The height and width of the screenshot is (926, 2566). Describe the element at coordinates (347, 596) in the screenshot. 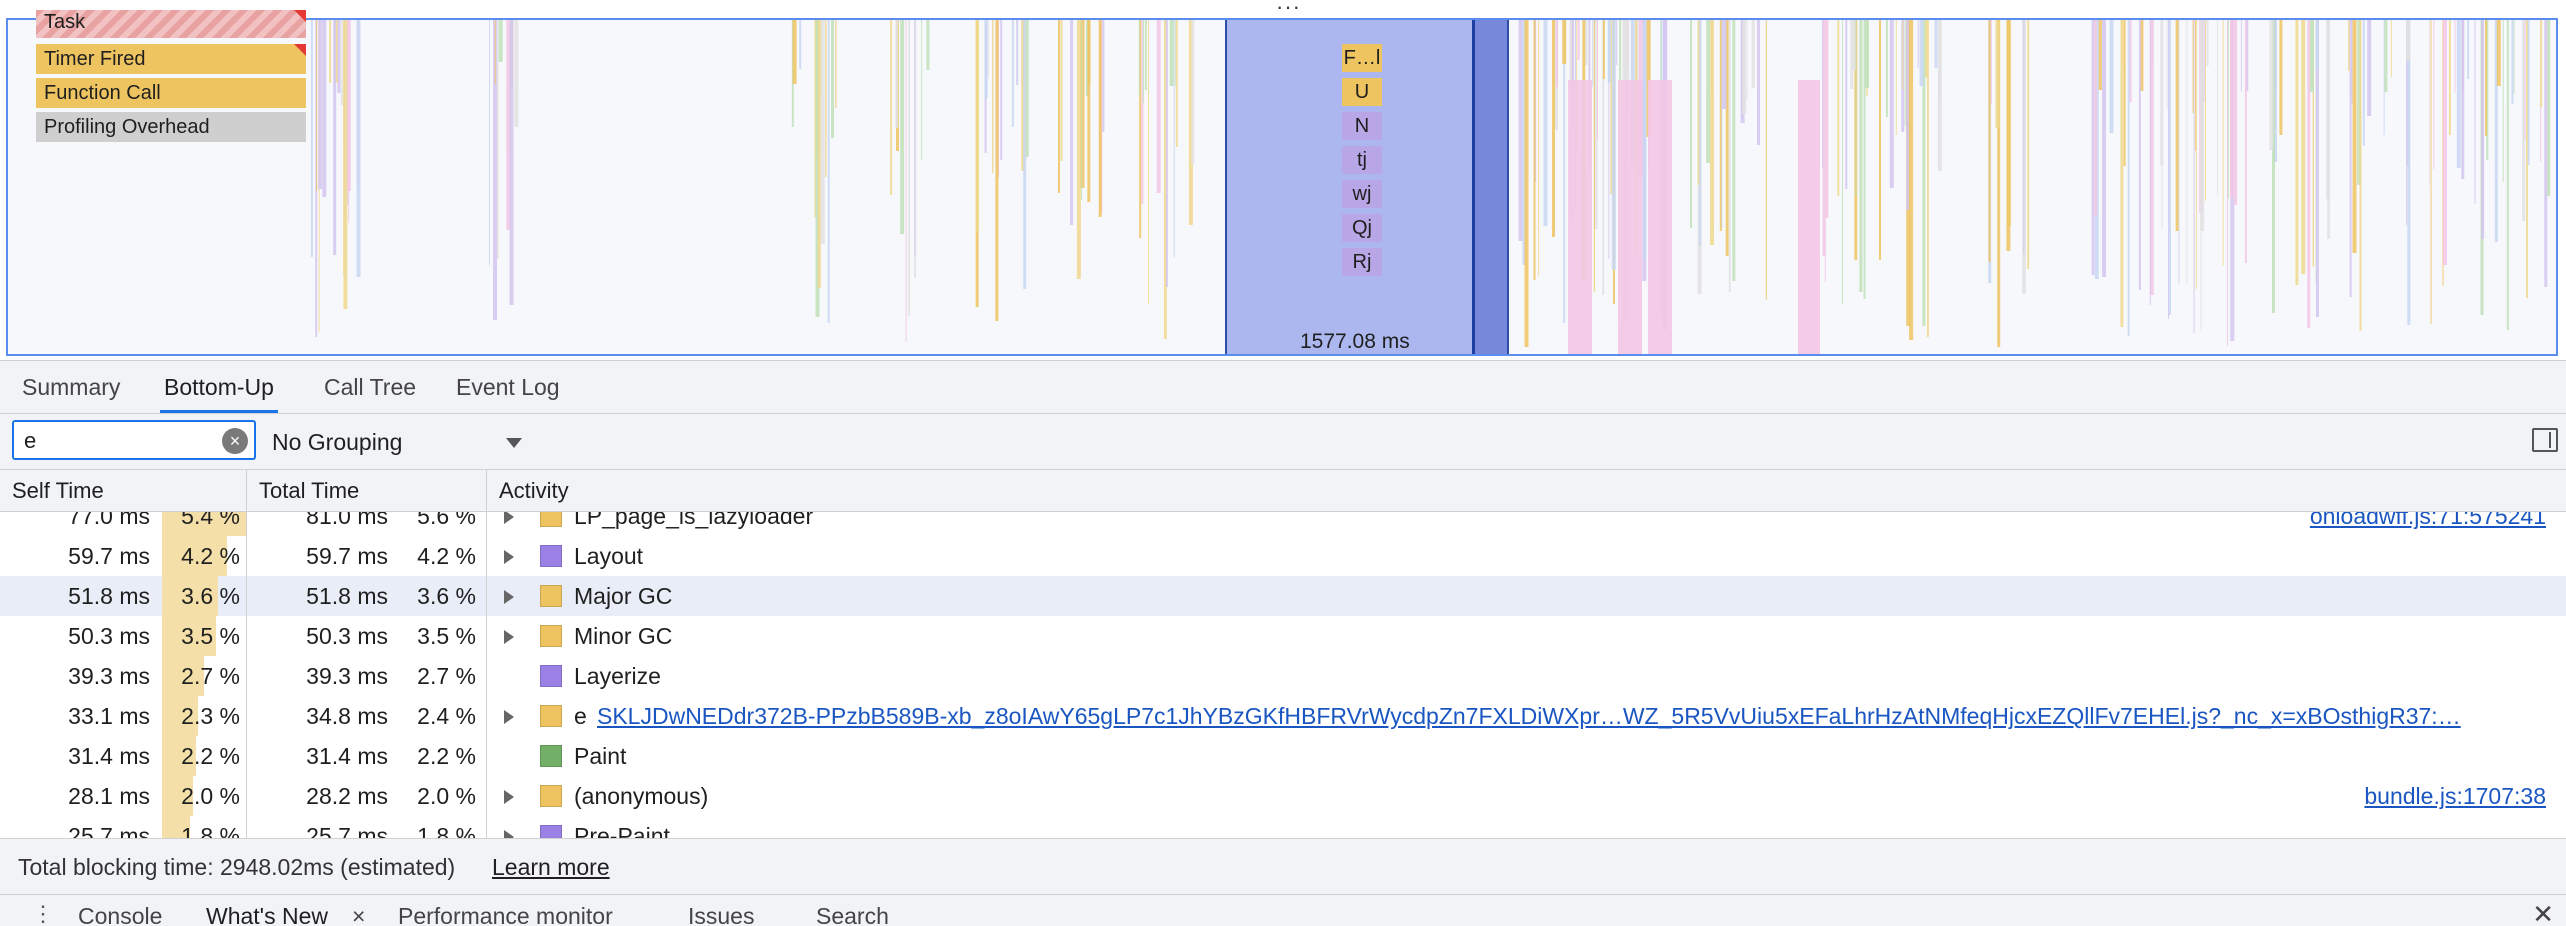

I see `total-time: 51.8 ms` at that location.